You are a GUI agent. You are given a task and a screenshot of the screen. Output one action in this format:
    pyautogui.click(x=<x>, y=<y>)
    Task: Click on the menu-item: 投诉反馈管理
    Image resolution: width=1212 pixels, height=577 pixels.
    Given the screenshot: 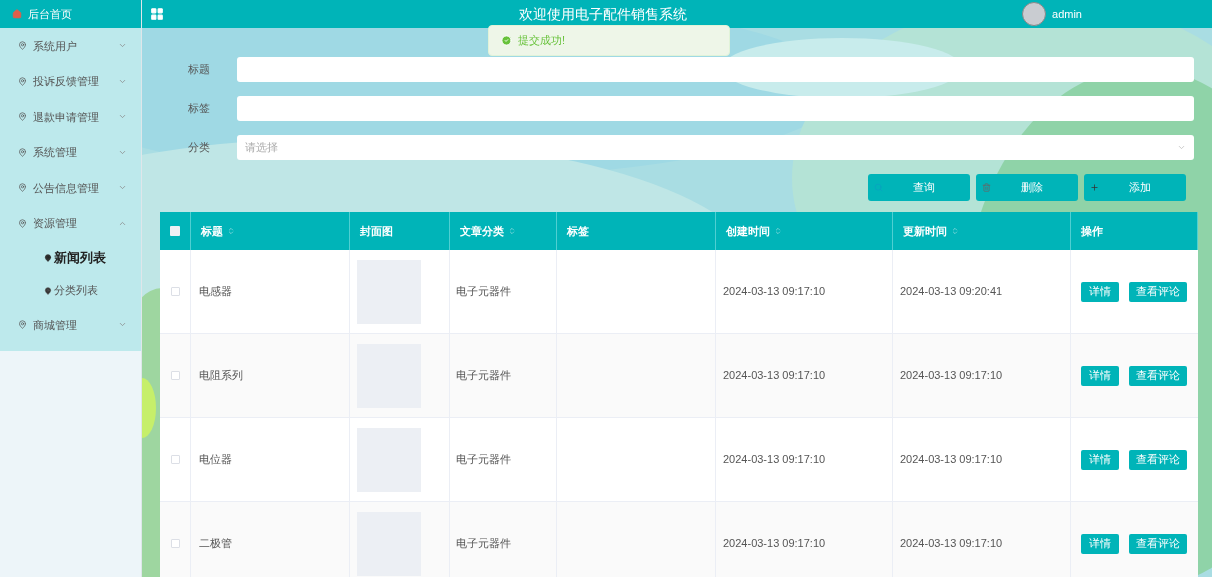 What is the action you would take?
    pyautogui.click(x=70, y=81)
    